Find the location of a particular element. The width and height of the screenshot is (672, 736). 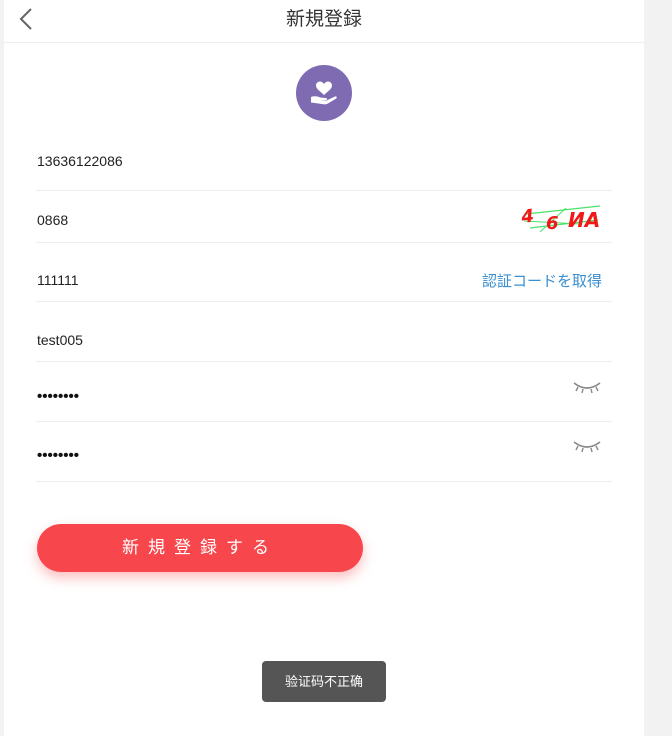

captcha-char: 4 is located at coordinates (527, 217).